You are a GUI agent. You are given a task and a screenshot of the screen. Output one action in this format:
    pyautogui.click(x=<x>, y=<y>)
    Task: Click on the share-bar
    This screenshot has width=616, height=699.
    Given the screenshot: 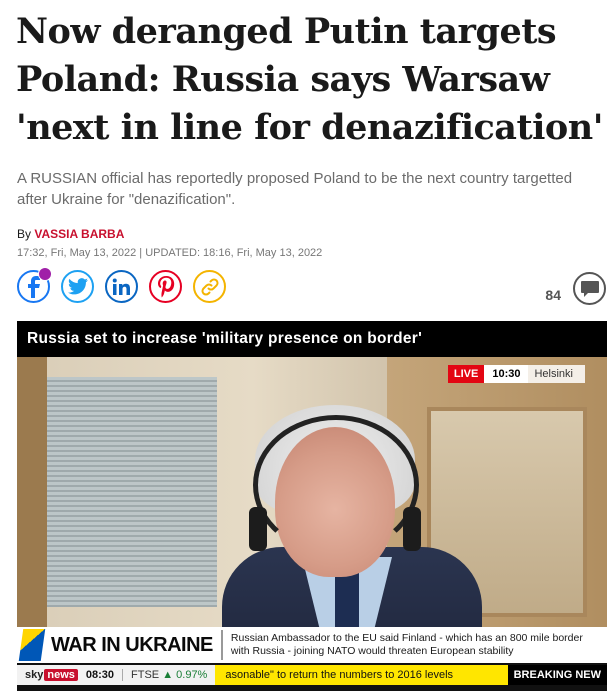 What is the action you would take?
    pyautogui.click(x=121, y=286)
    